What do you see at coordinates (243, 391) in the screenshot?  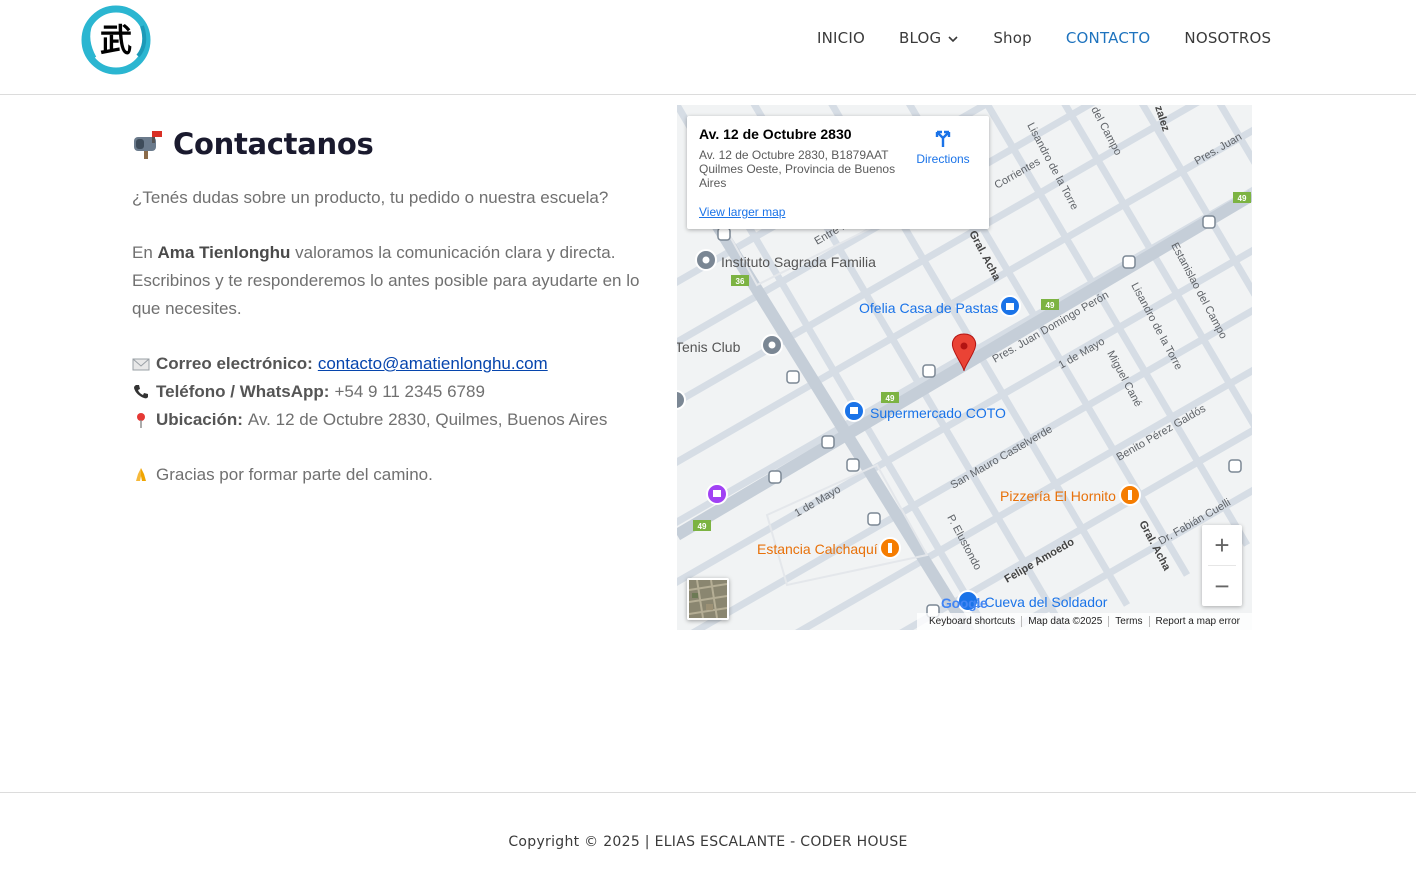 I see `phone-label: Teléfono / WhatsApp:` at bounding box center [243, 391].